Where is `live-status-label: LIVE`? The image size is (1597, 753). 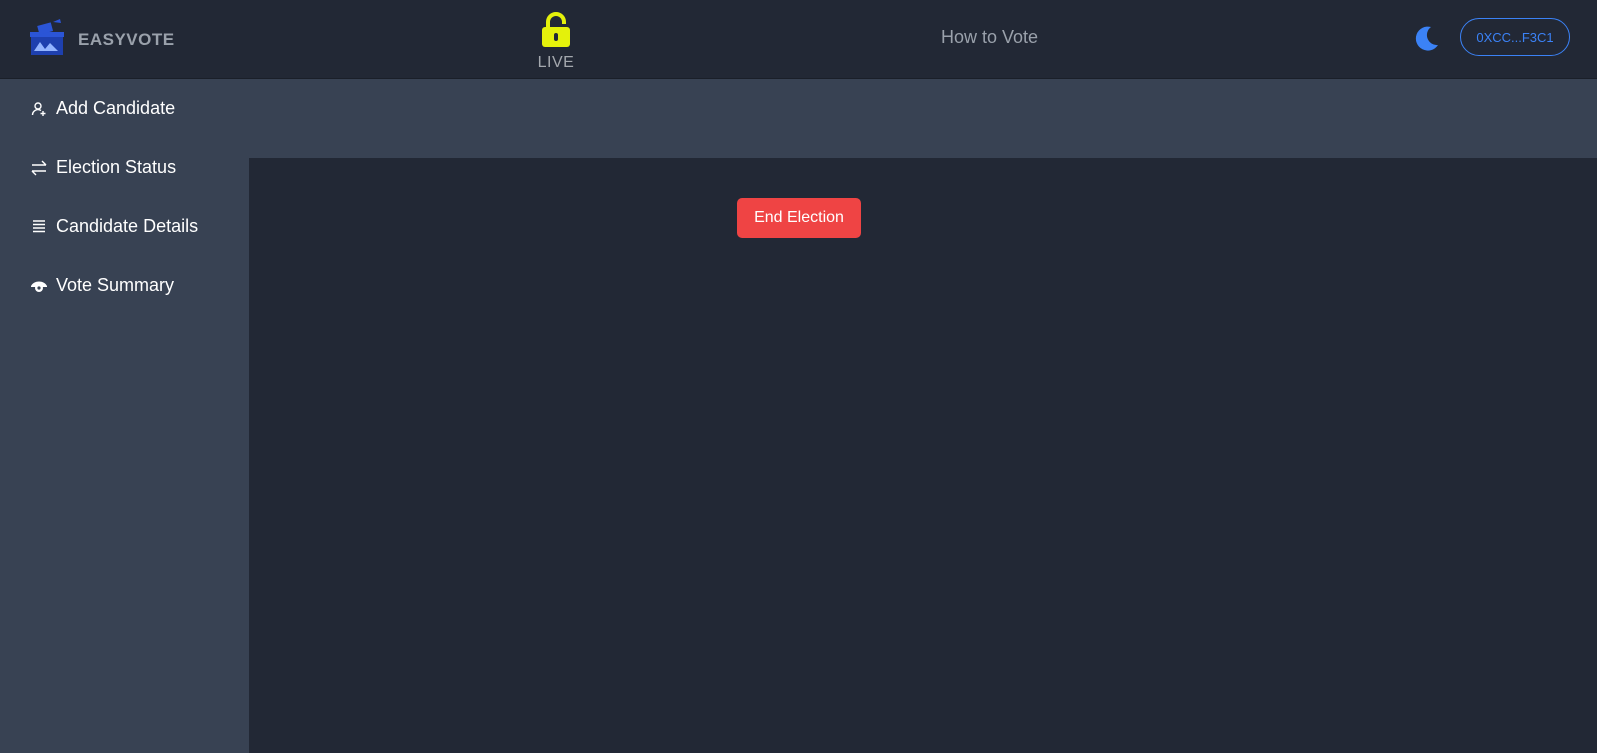
live-status-label: LIVE is located at coordinates (556, 62).